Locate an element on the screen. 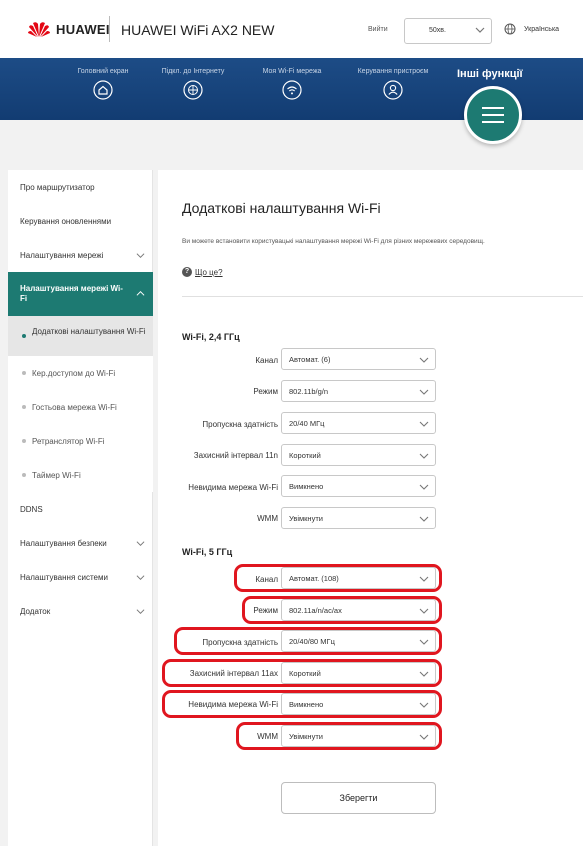 The width and height of the screenshot is (583, 846). sidebar-item-label: Керування оновленнями is located at coordinates (66, 221).